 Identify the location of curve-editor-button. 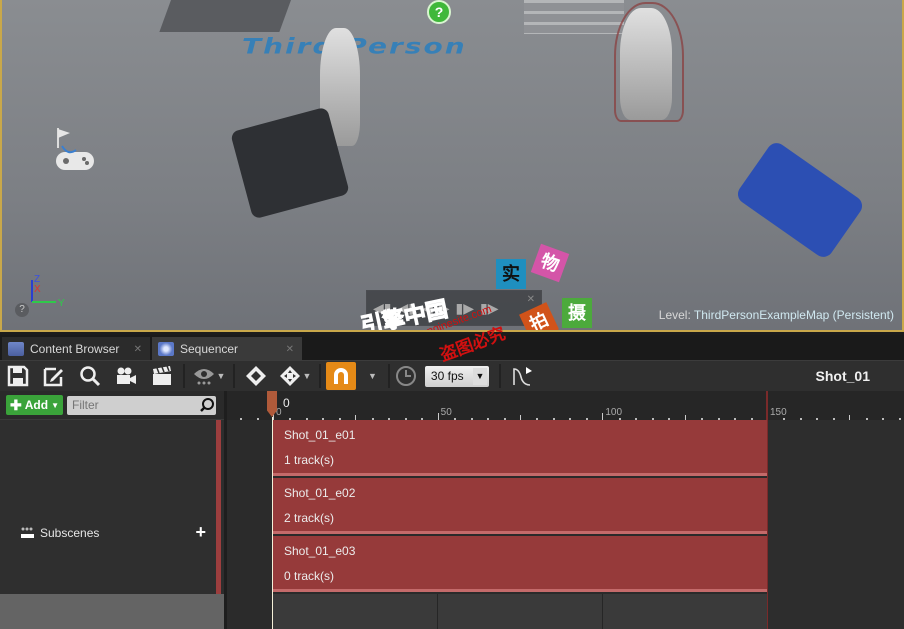
(522, 376).